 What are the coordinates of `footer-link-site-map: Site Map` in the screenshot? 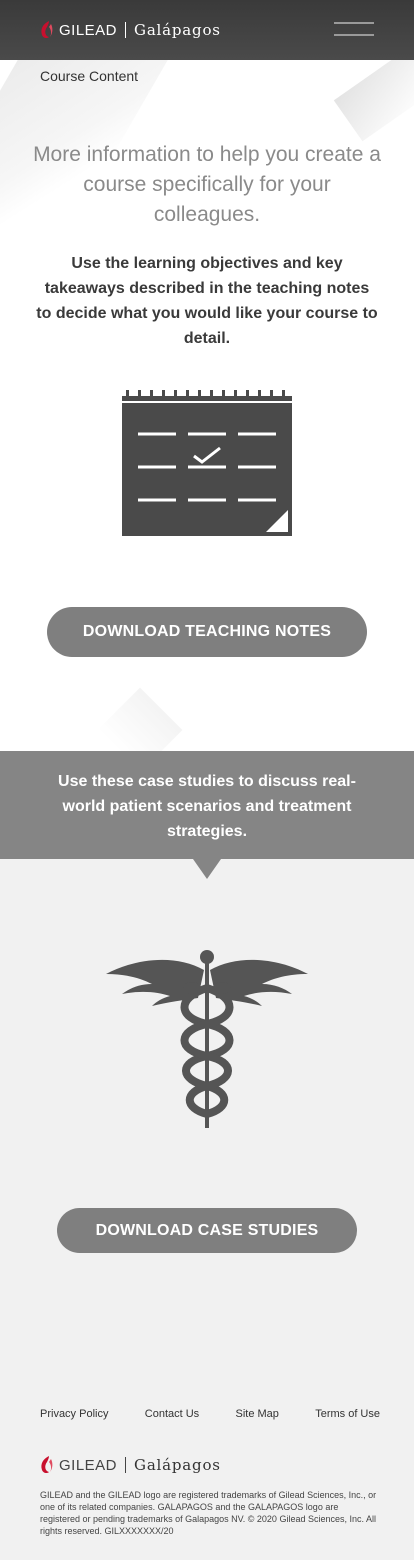 It's located at (256, 1414).